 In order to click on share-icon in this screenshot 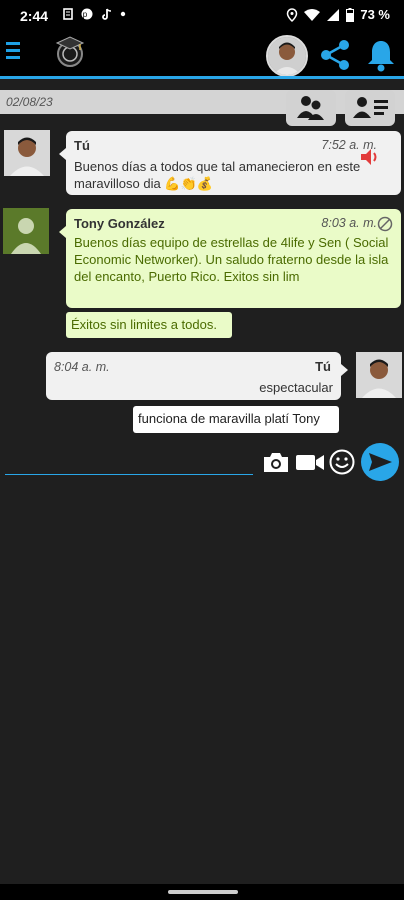, I will do `click(335, 55)`.